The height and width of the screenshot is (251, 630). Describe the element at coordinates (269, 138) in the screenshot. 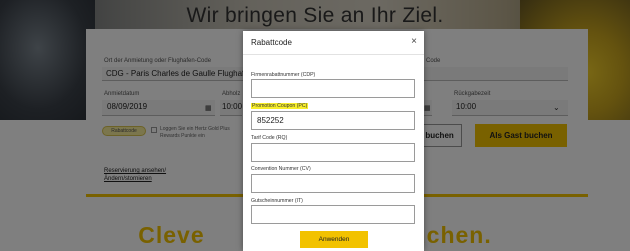

I see `rq-label: Tarif Code (RQ)` at that location.